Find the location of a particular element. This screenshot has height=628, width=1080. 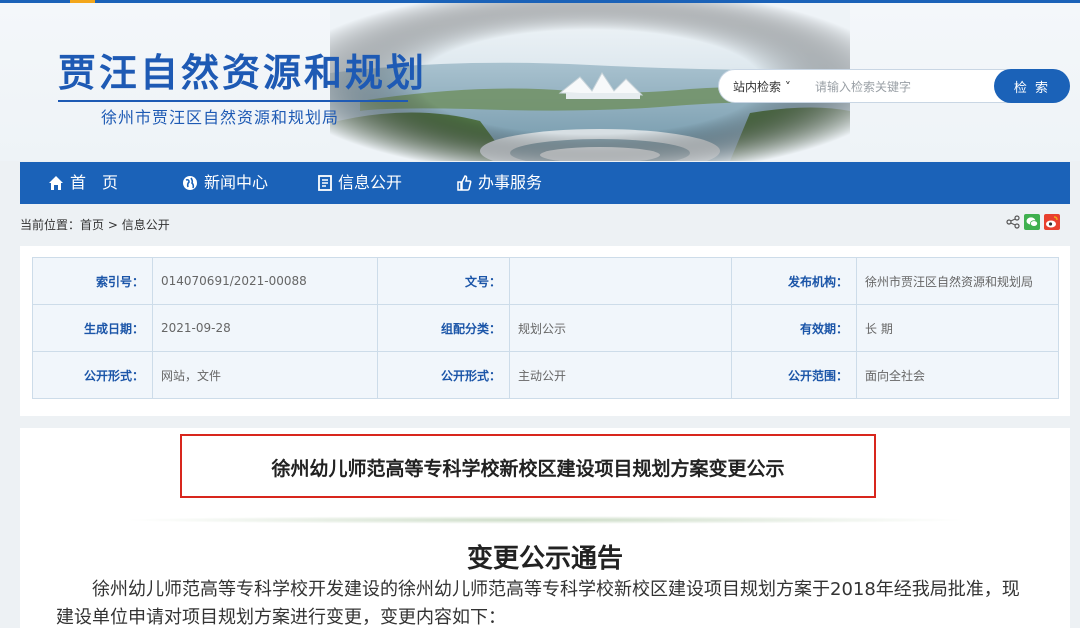

search-box: 站内检索 ˅ 检 索 is located at coordinates (894, 86).